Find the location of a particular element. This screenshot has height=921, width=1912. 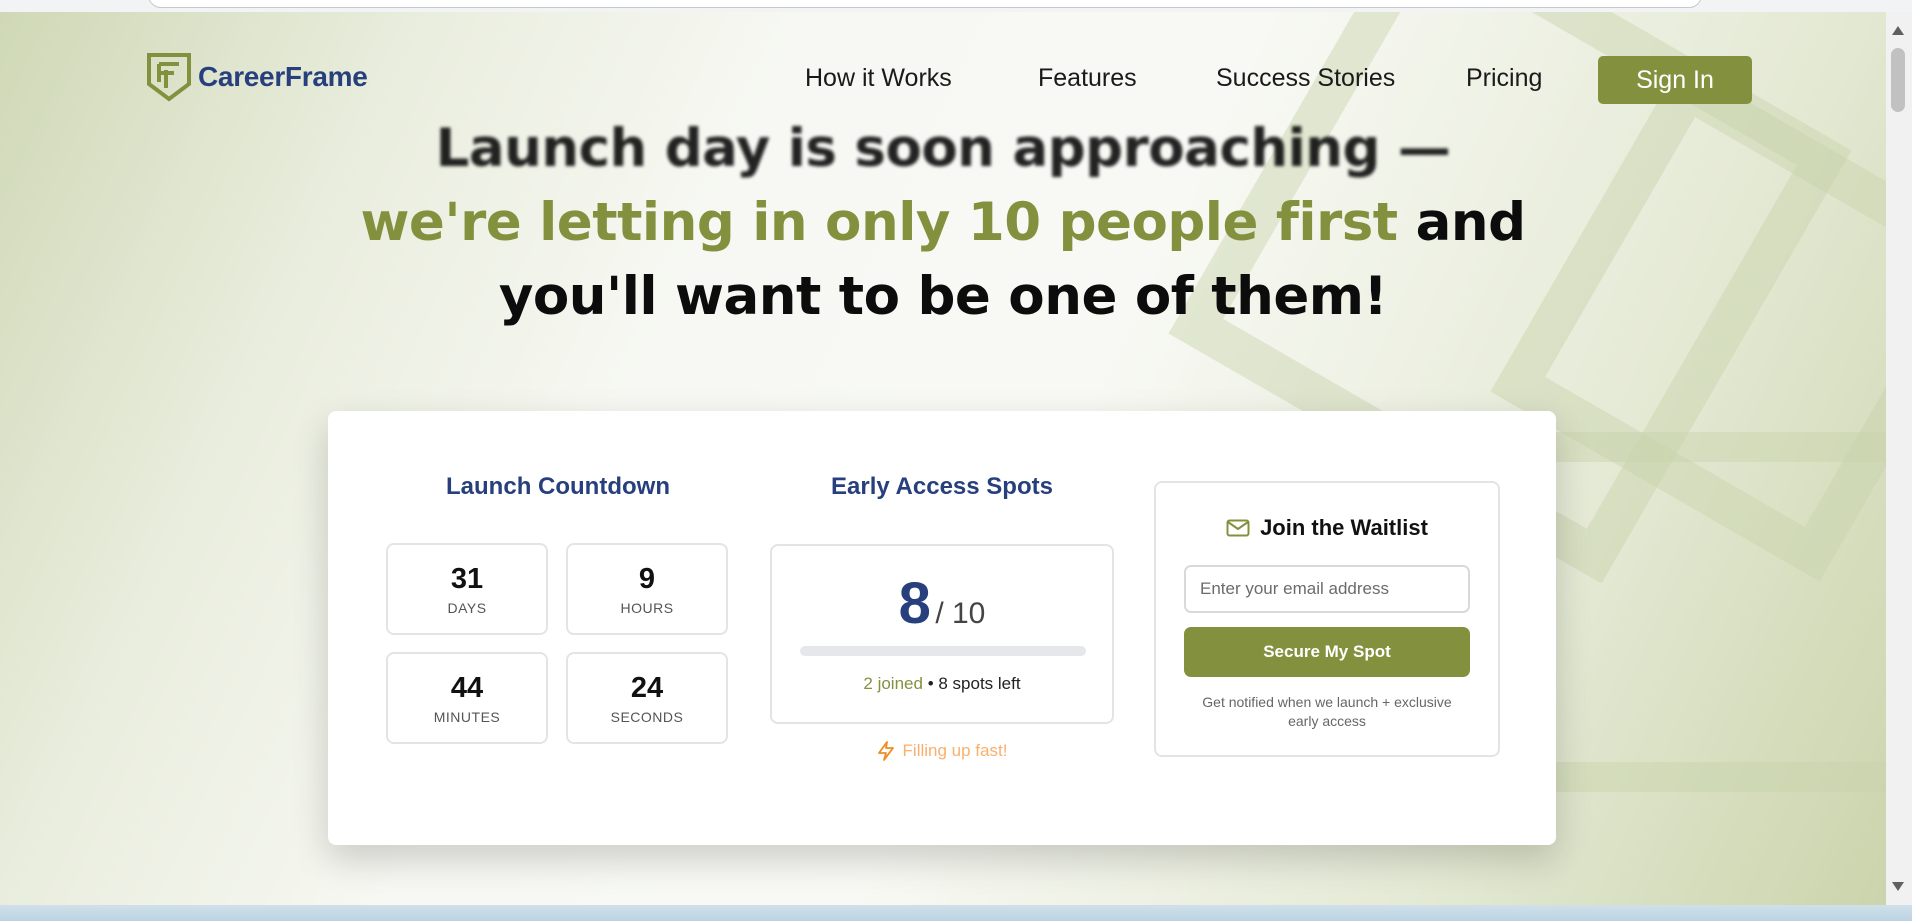

mail-icon is located at coordinates (1238, 528).